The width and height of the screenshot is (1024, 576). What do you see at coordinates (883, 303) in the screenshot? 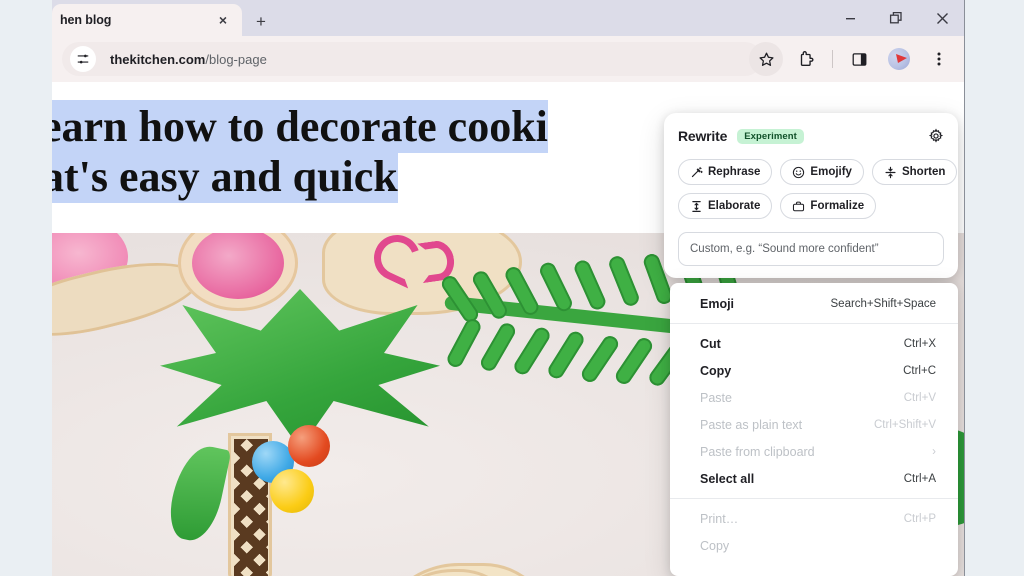
I see `menu-item-shortcut: Search+Shift+Space` at bounding box center [883, 303].